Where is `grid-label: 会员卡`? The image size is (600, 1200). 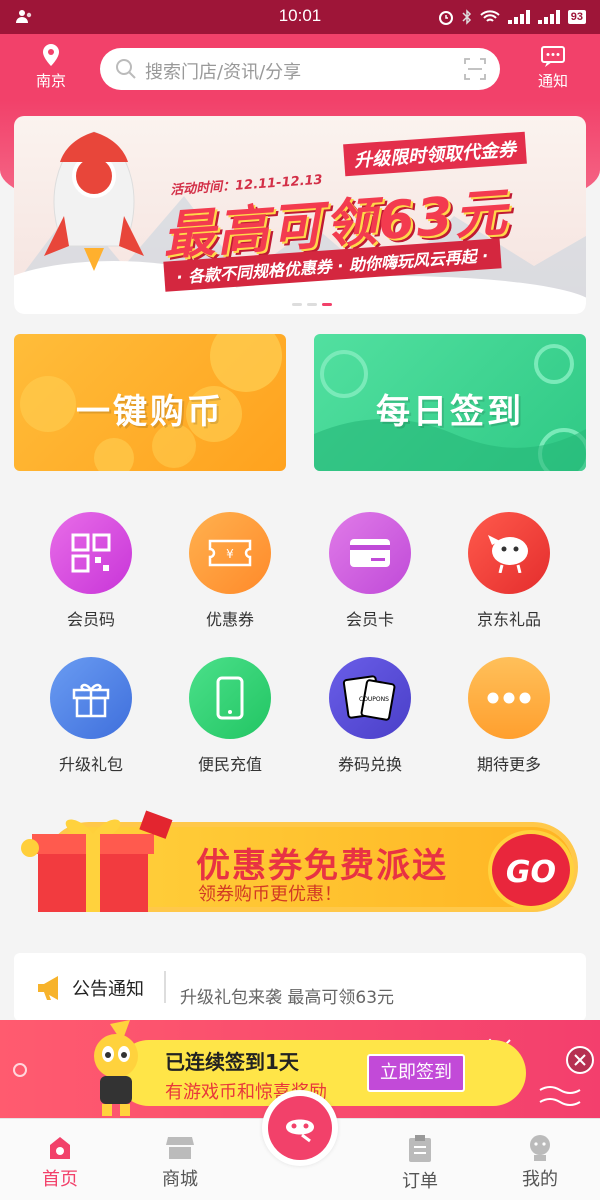 grid-label: 会员卡 is located at coordinates (369, 619).